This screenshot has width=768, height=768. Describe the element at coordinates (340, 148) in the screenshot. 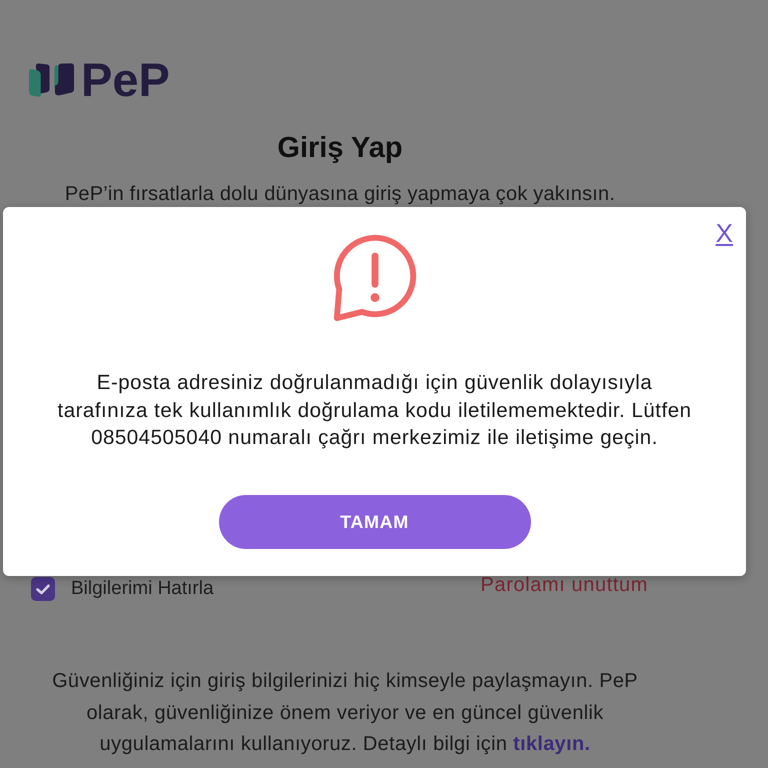

I see `page-title: Giriş Yap` at that location.